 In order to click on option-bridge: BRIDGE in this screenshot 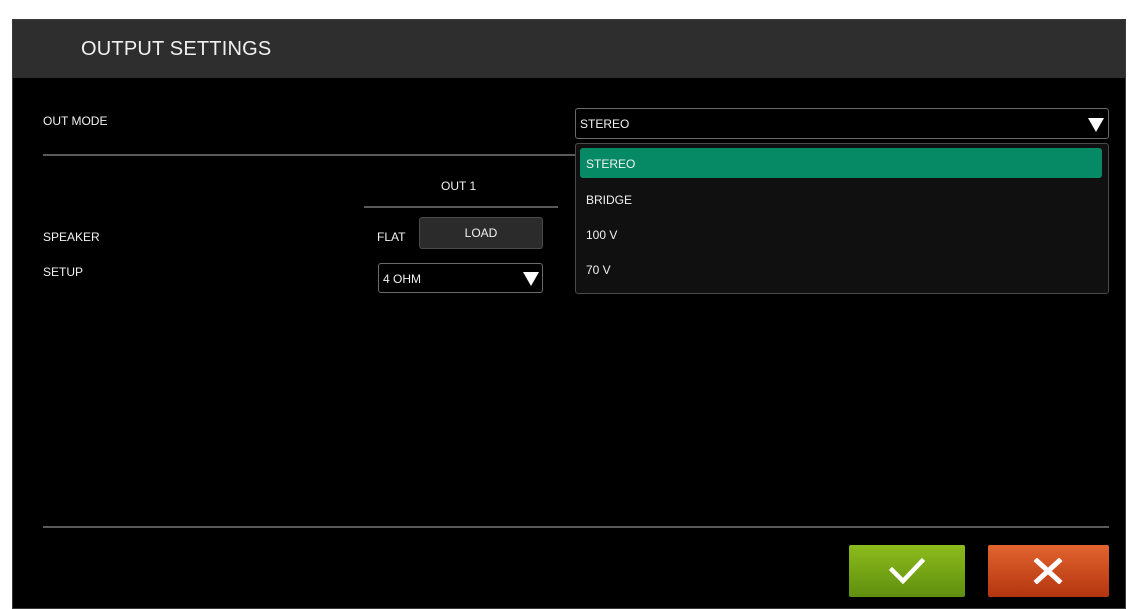, I will do `click(841, 199)`.